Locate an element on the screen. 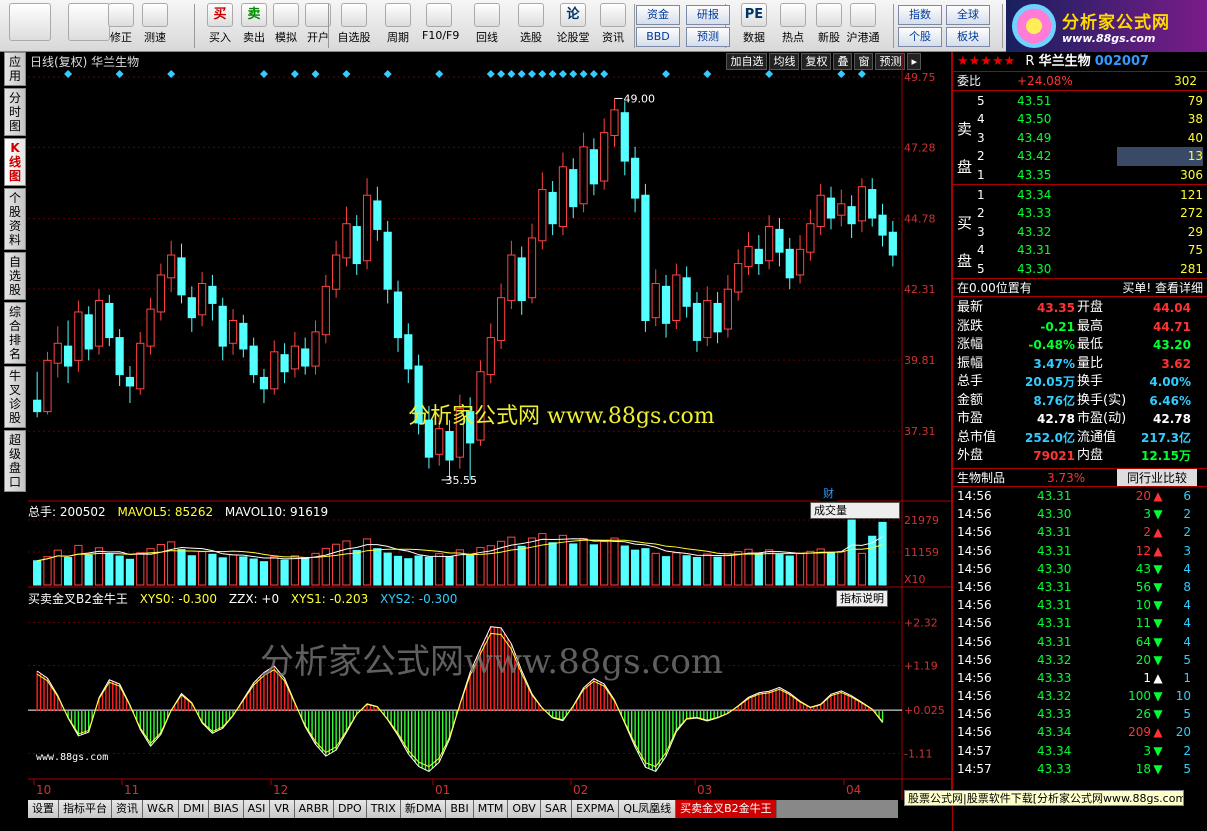  indicator-tab-1: 指标平台 is located at coordinates (85, 809).